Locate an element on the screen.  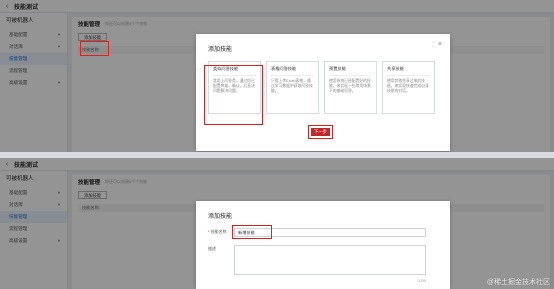
skill-name-modal: 添加技能 *技能名称 描述 0/255 is located at coordinates (323, 245).